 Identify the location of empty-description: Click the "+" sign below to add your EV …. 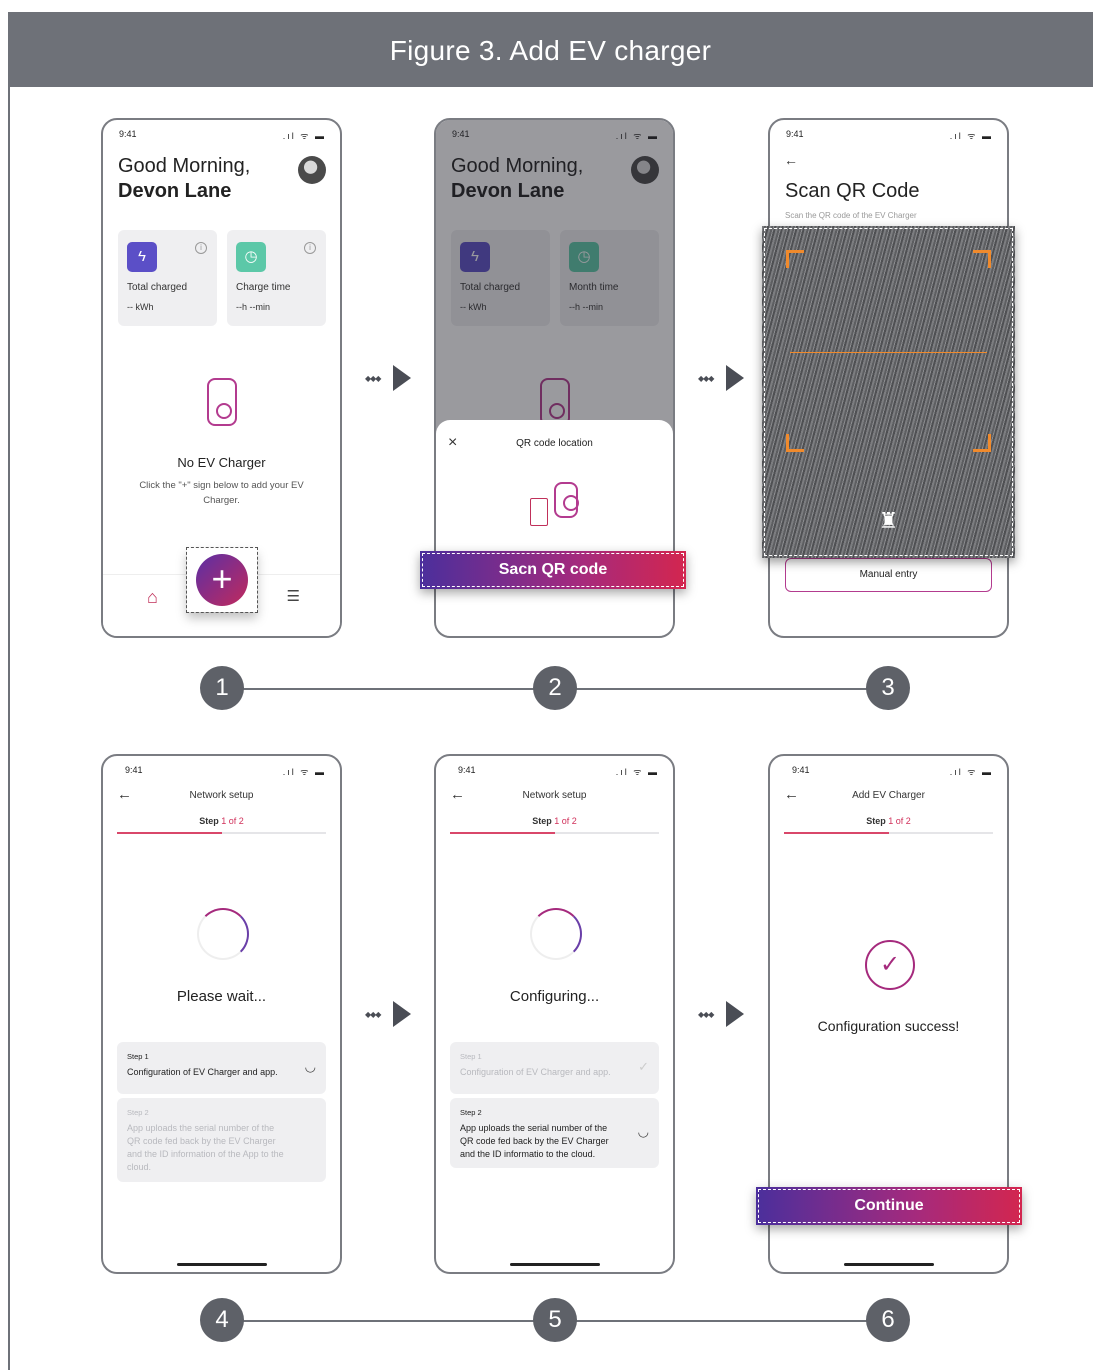
(221, 493).